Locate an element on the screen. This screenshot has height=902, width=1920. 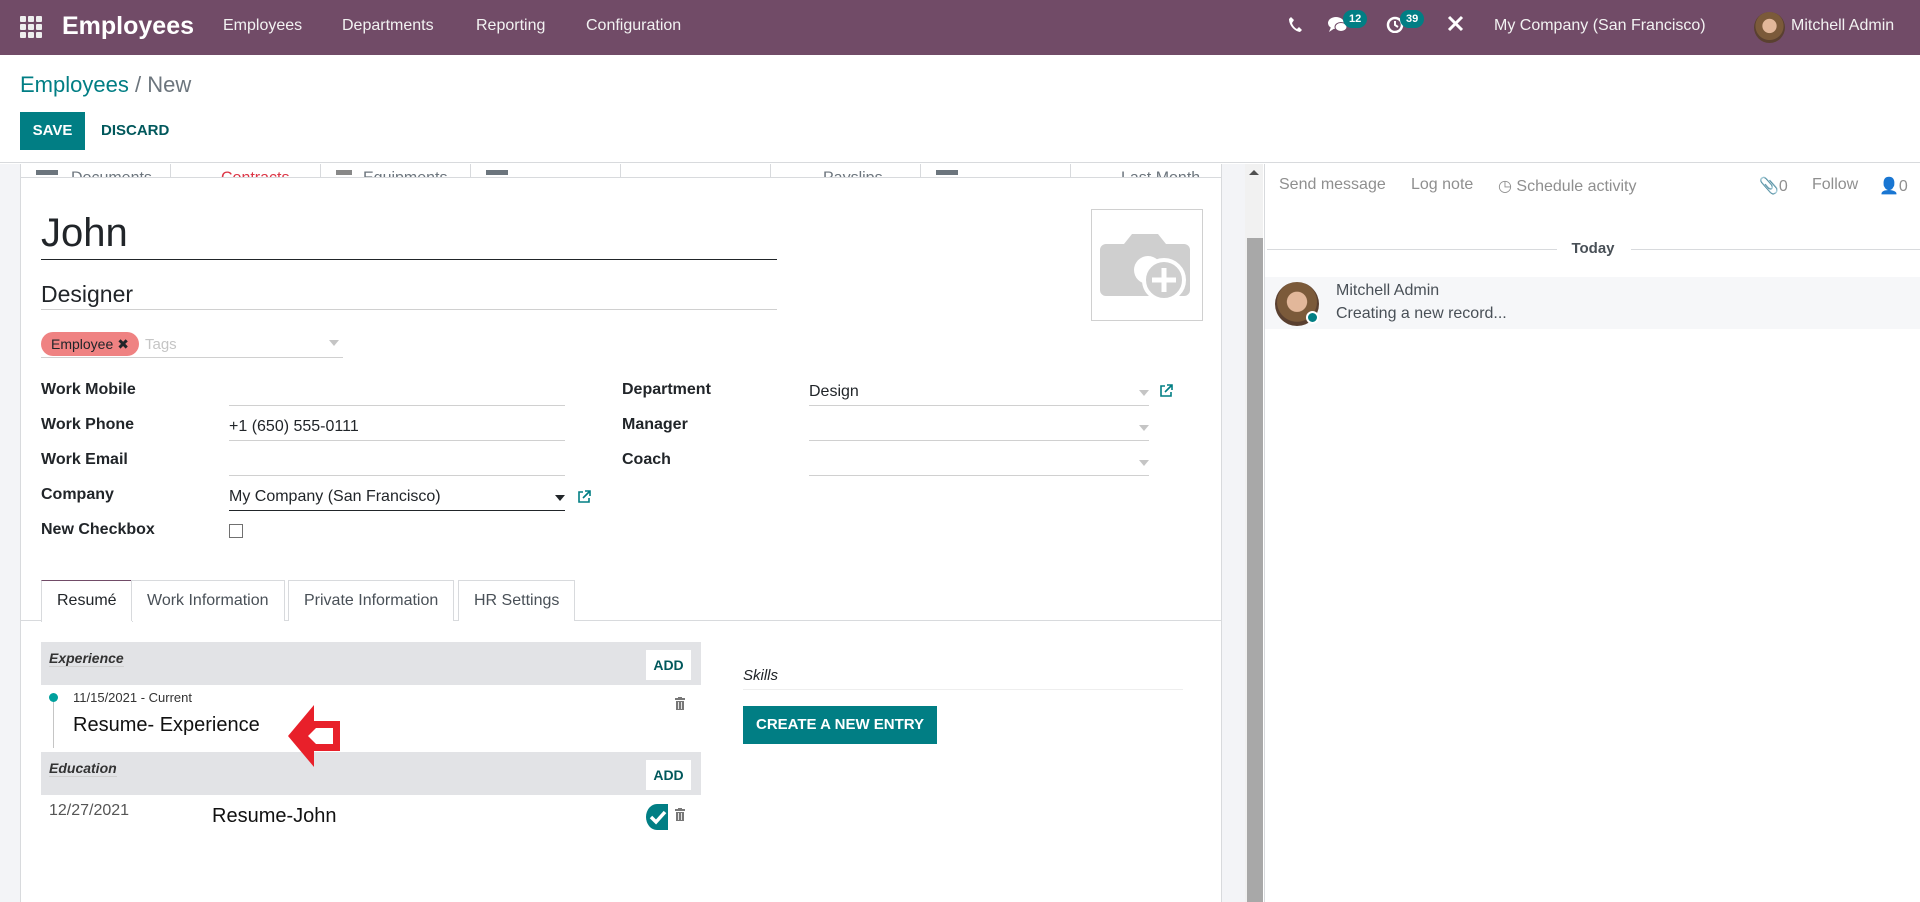
user-avatar is located at coordinates (1769, 27).